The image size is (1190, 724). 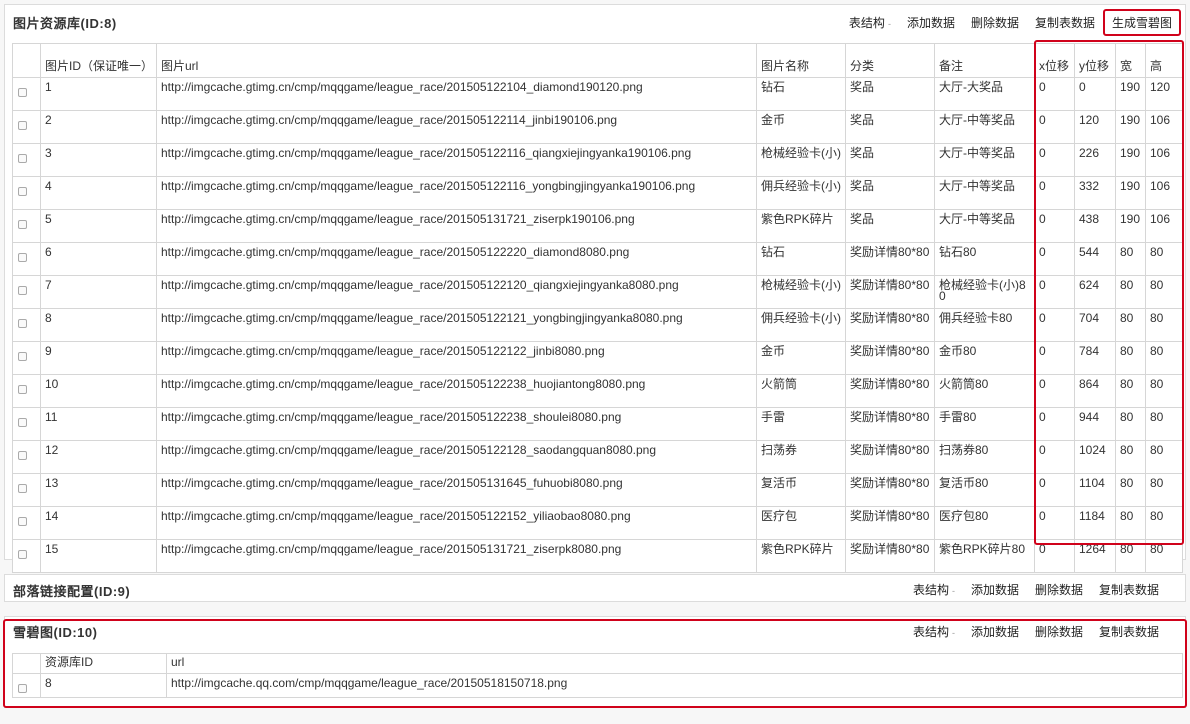 I want to click on table-header-row: 资源库ID url, so click(x=597, y=663).